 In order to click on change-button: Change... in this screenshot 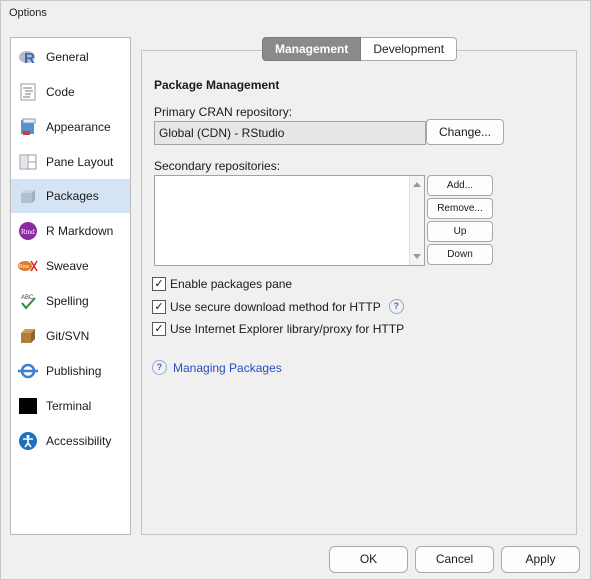, I will do `click(465, 132)`.